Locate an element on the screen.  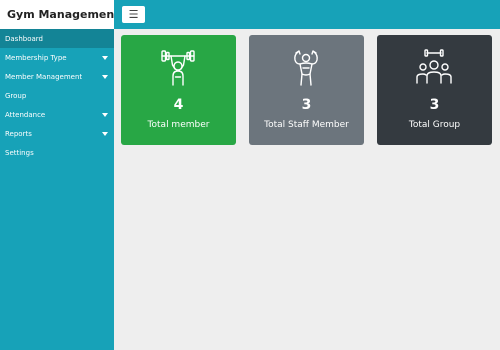
sidebar-item-label: Group is located at coordinates (16, 95).